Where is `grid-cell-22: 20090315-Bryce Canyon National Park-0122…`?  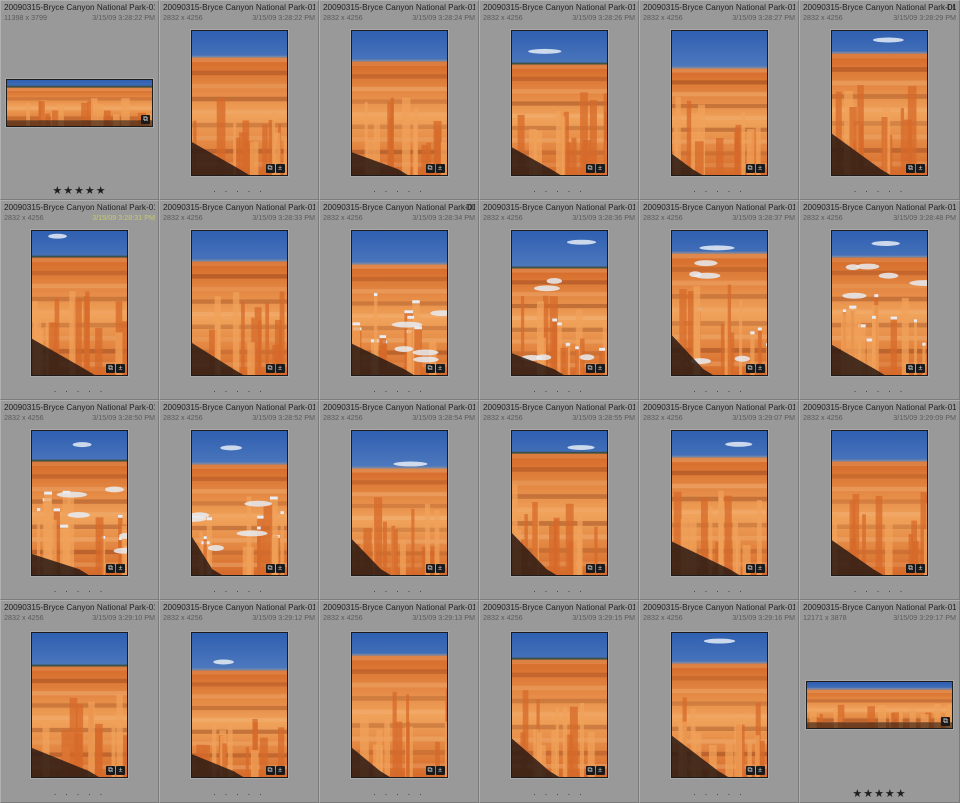 grid-cell-22: 20090315-Bryce Canyon National Park-0122… is located at coordinates (559, 701).